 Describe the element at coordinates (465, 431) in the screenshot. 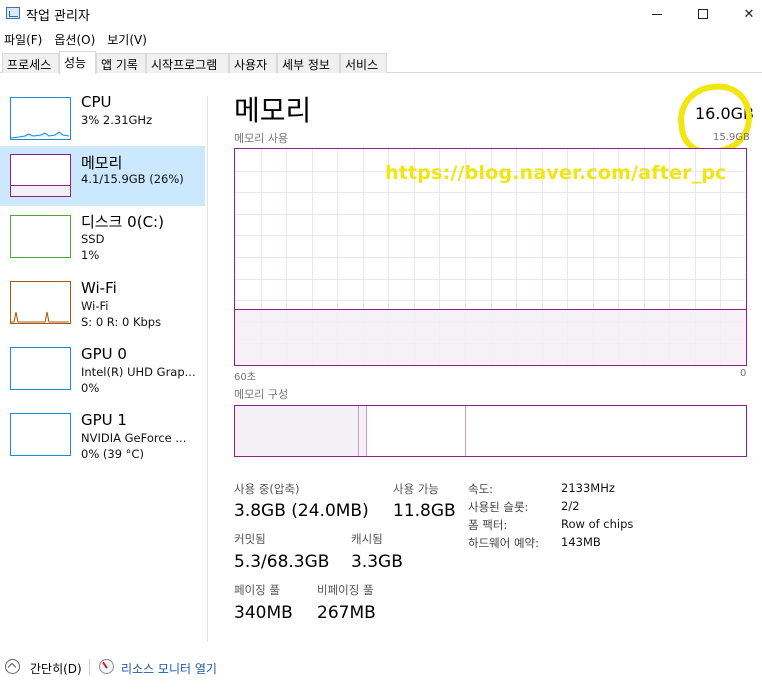

I see `composition-standby-divider` at that location.